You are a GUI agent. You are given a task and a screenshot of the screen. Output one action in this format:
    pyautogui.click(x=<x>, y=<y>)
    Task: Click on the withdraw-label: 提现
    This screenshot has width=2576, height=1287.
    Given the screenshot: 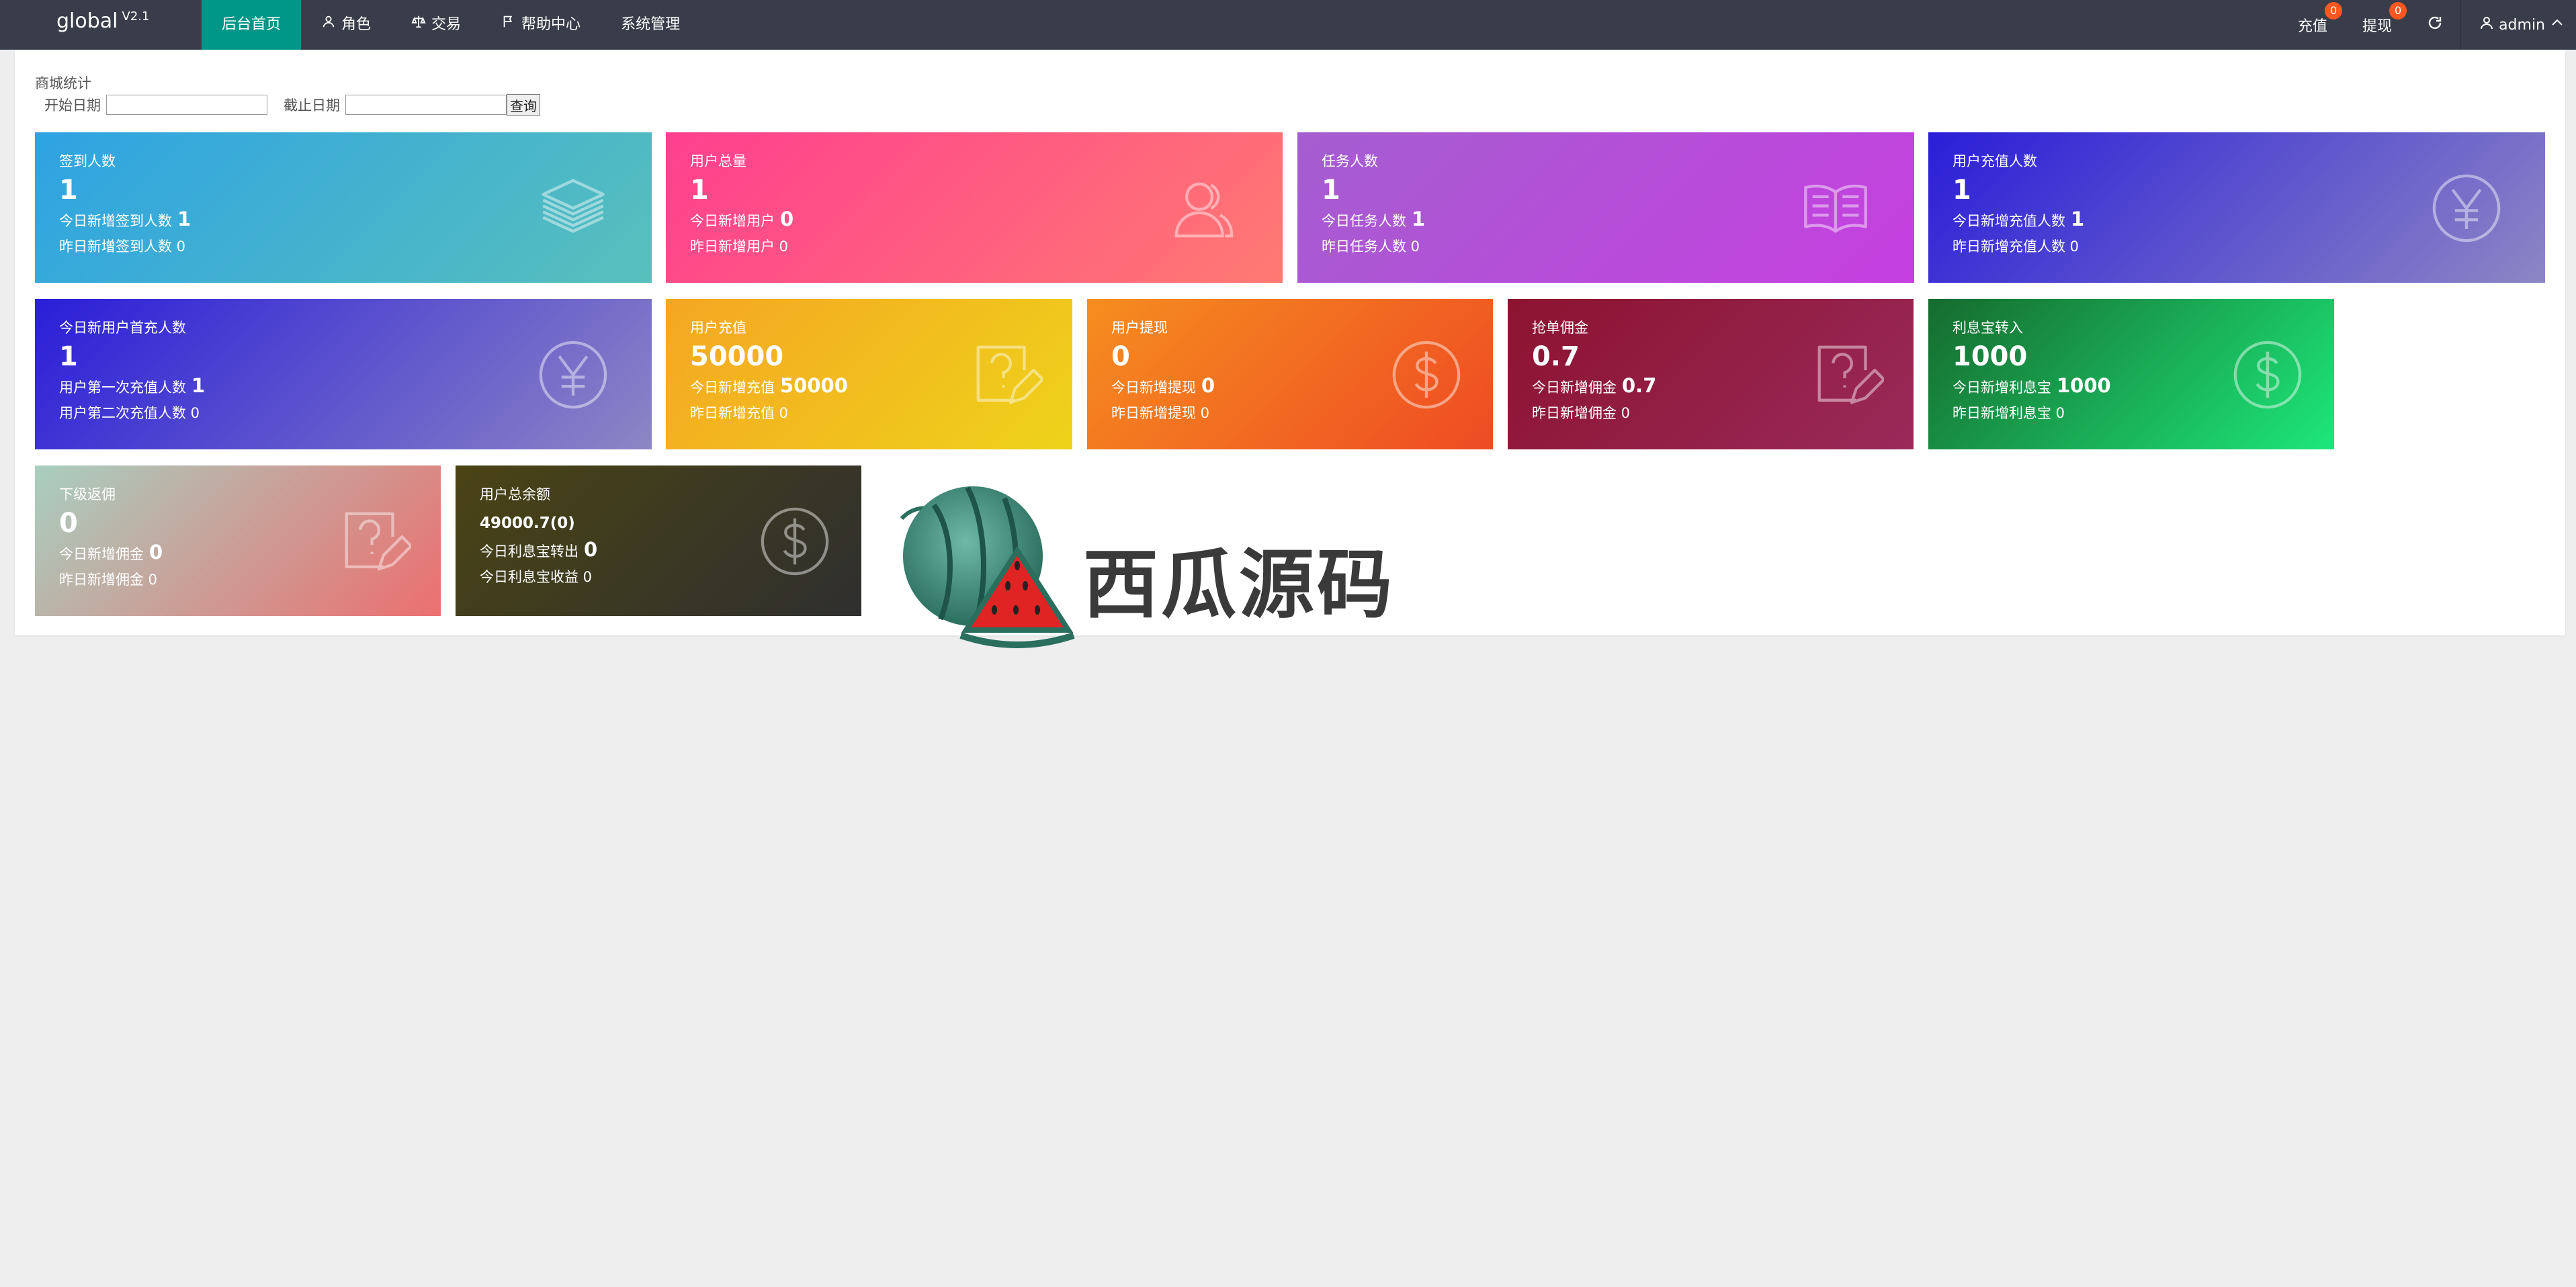 What is the action you would take?
    pyautogui.click(x=2377, y=26)
    